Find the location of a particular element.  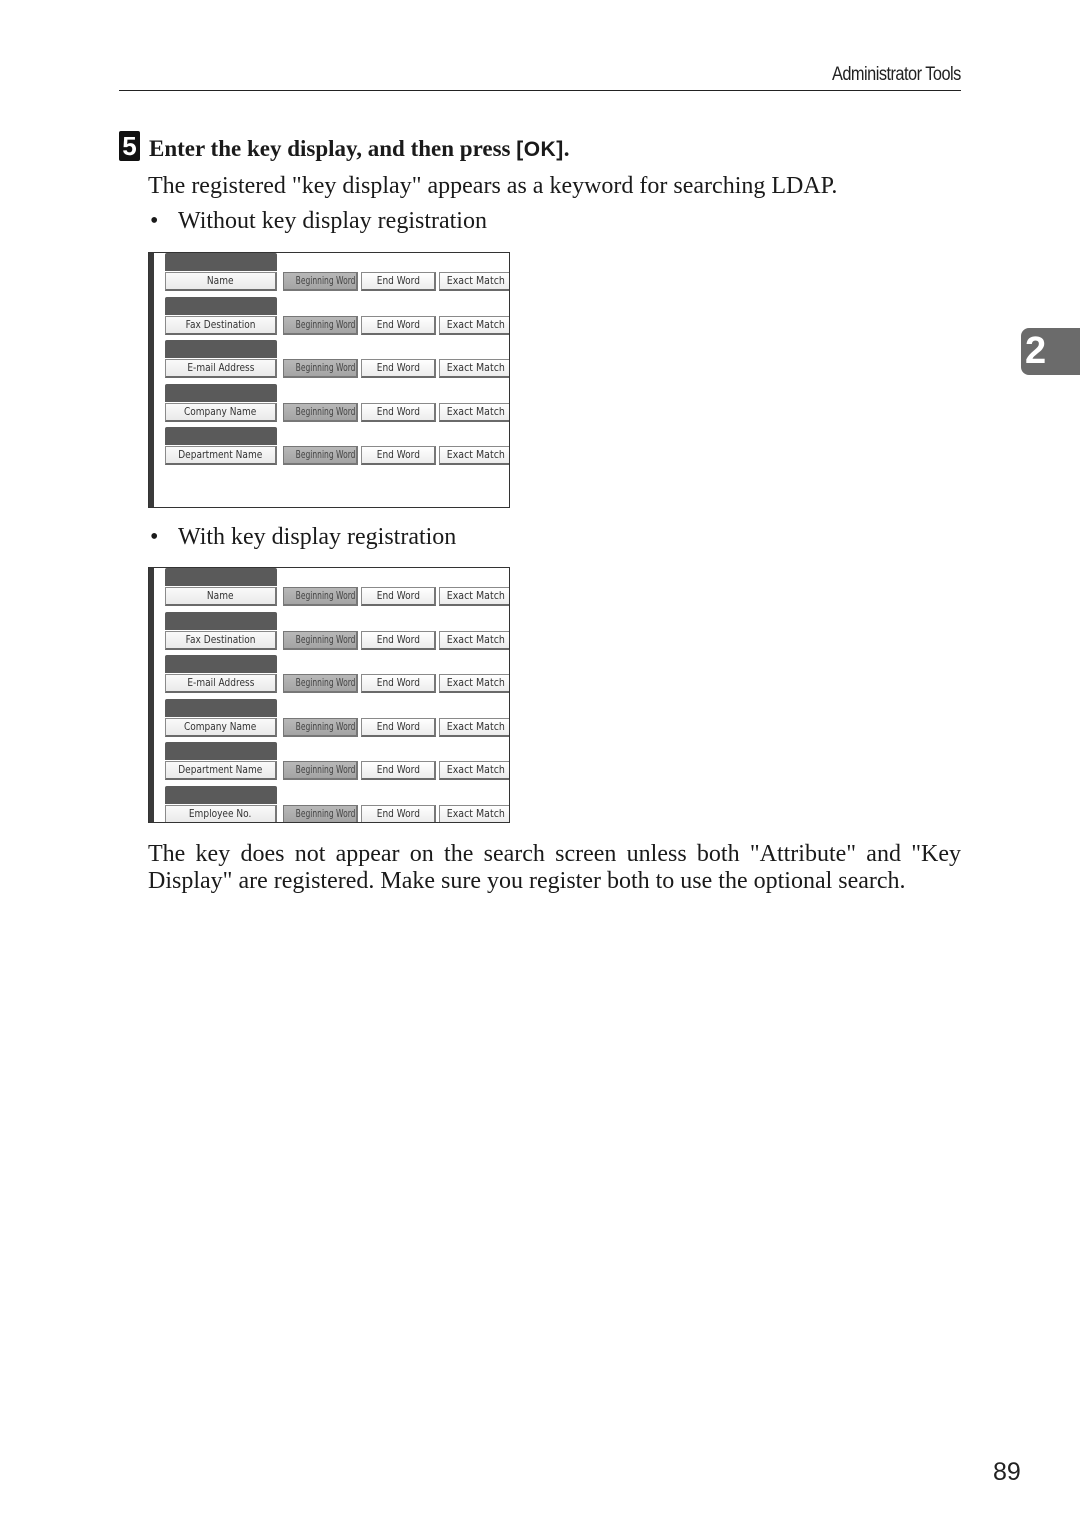

ok-key-label: [OK] is located at coordinates (540, 149).